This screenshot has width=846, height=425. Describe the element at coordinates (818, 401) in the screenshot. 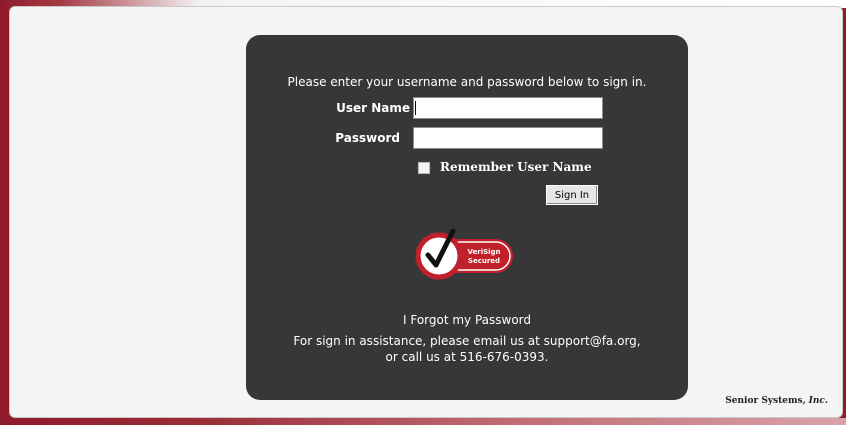

I see `footer-suffix: Inc.` at that location.